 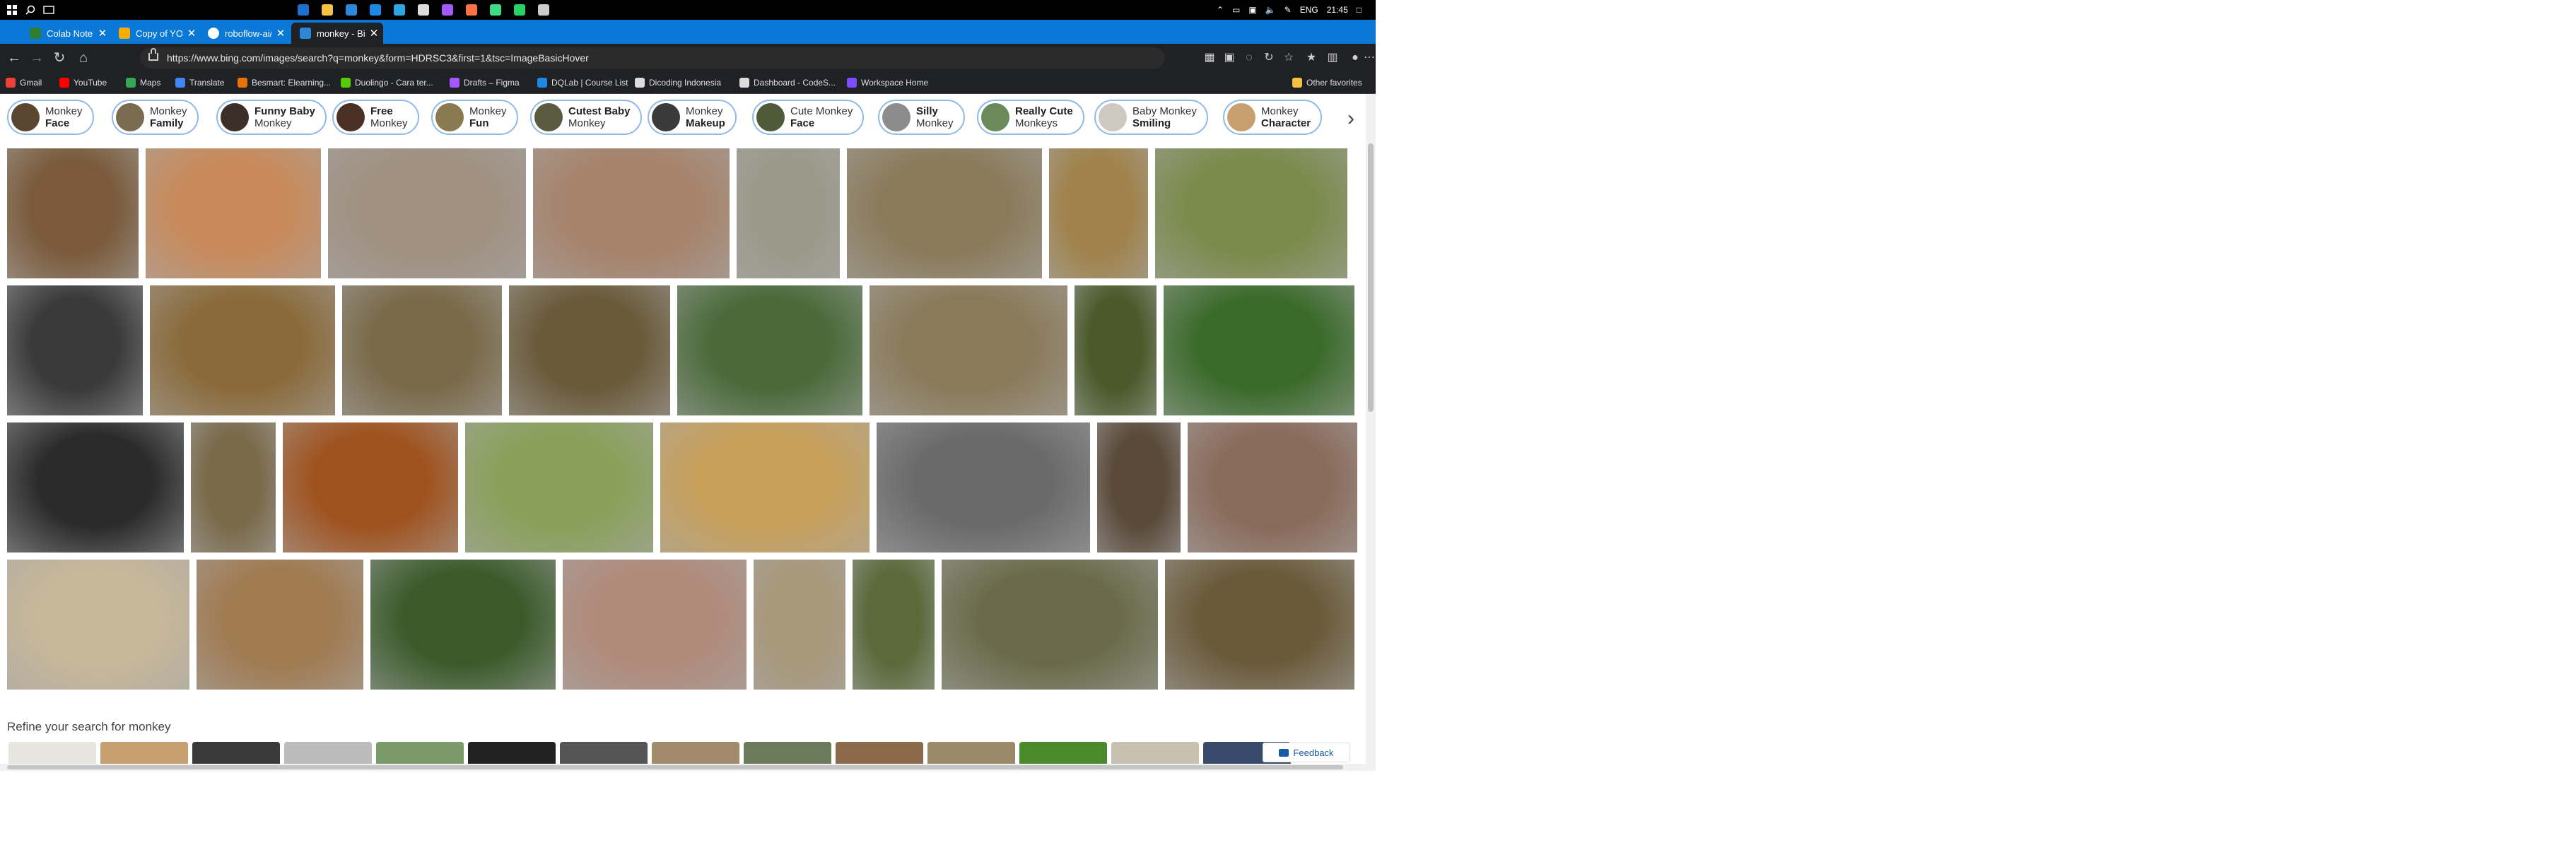 I want to click on favorites-icon: ★, so click(x=1312, y=58).